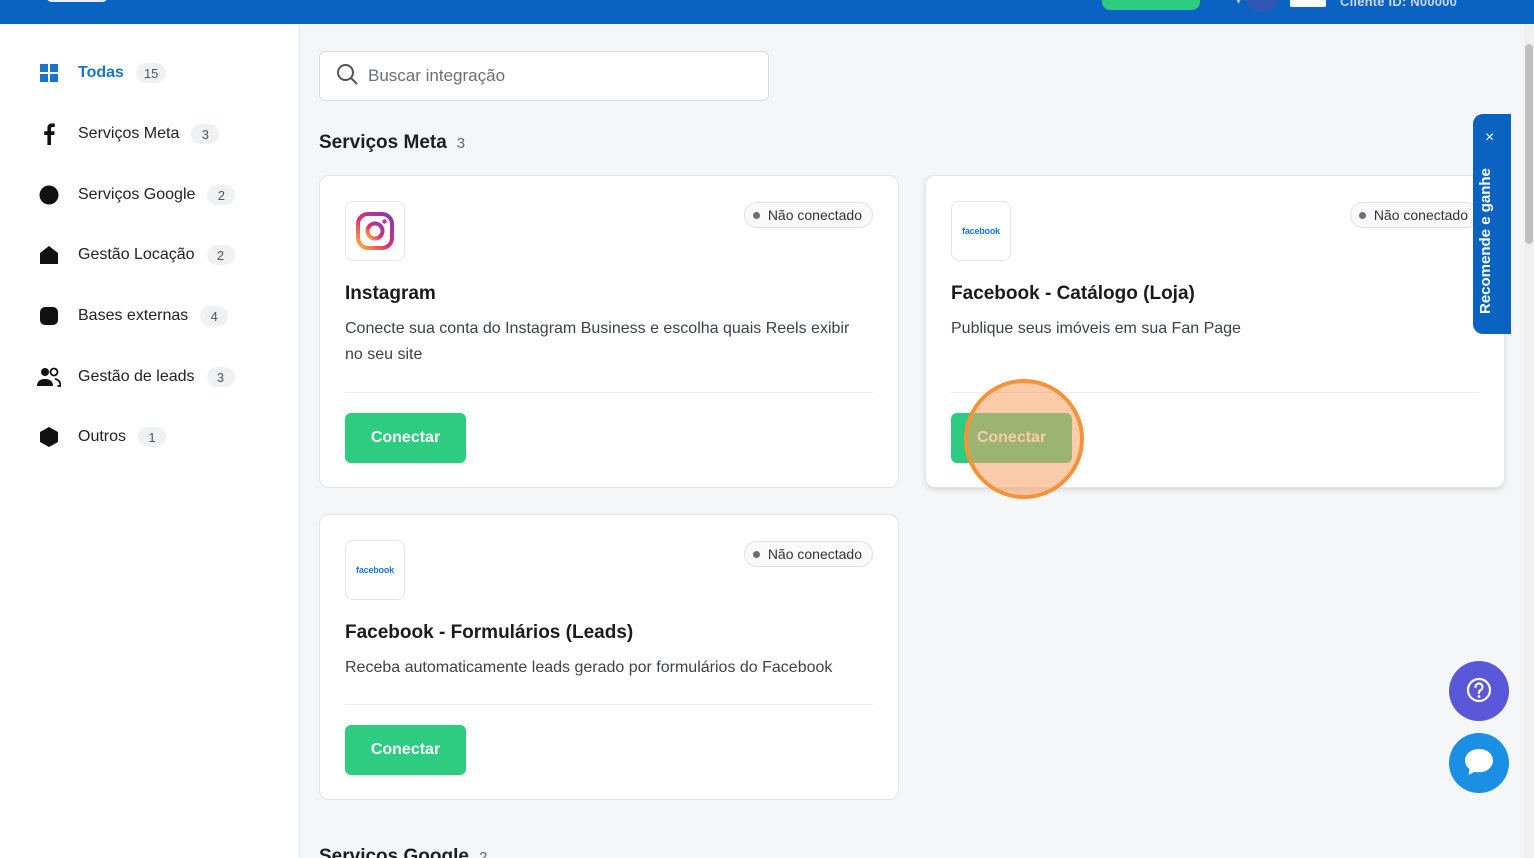 The height and width of the screenshot is (858, 1534). I want to click on flag-badge, so click(1308, 3).